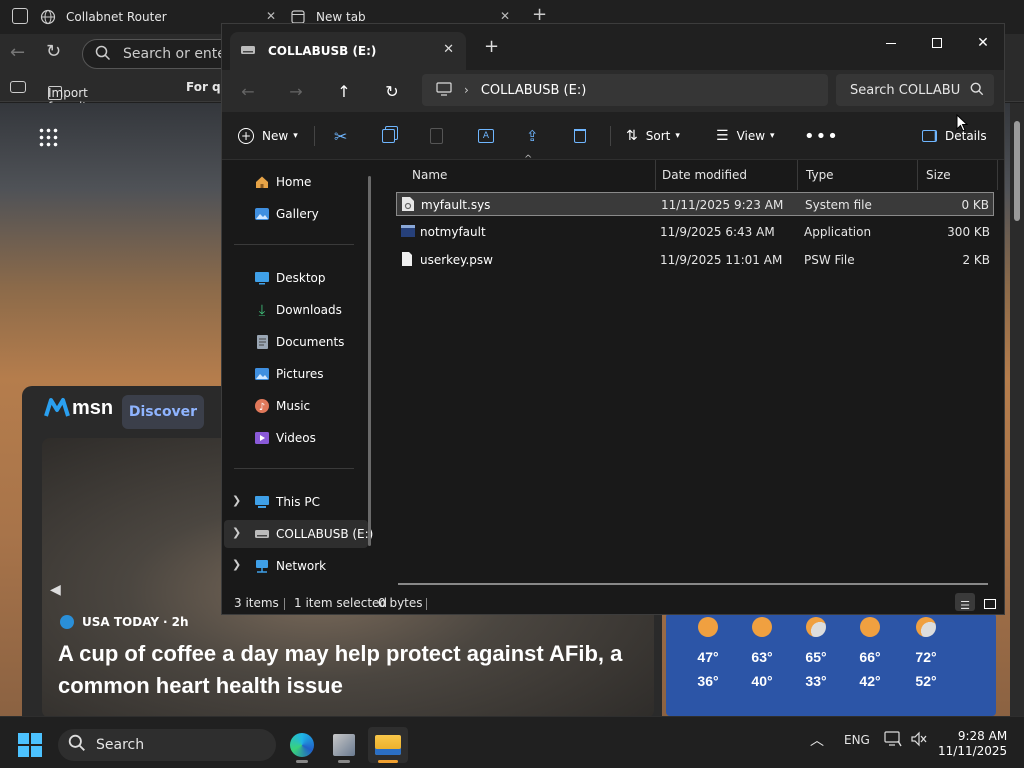  I want to click on sidebar-item-videos: Videos 📌︎, so click(328, 438).